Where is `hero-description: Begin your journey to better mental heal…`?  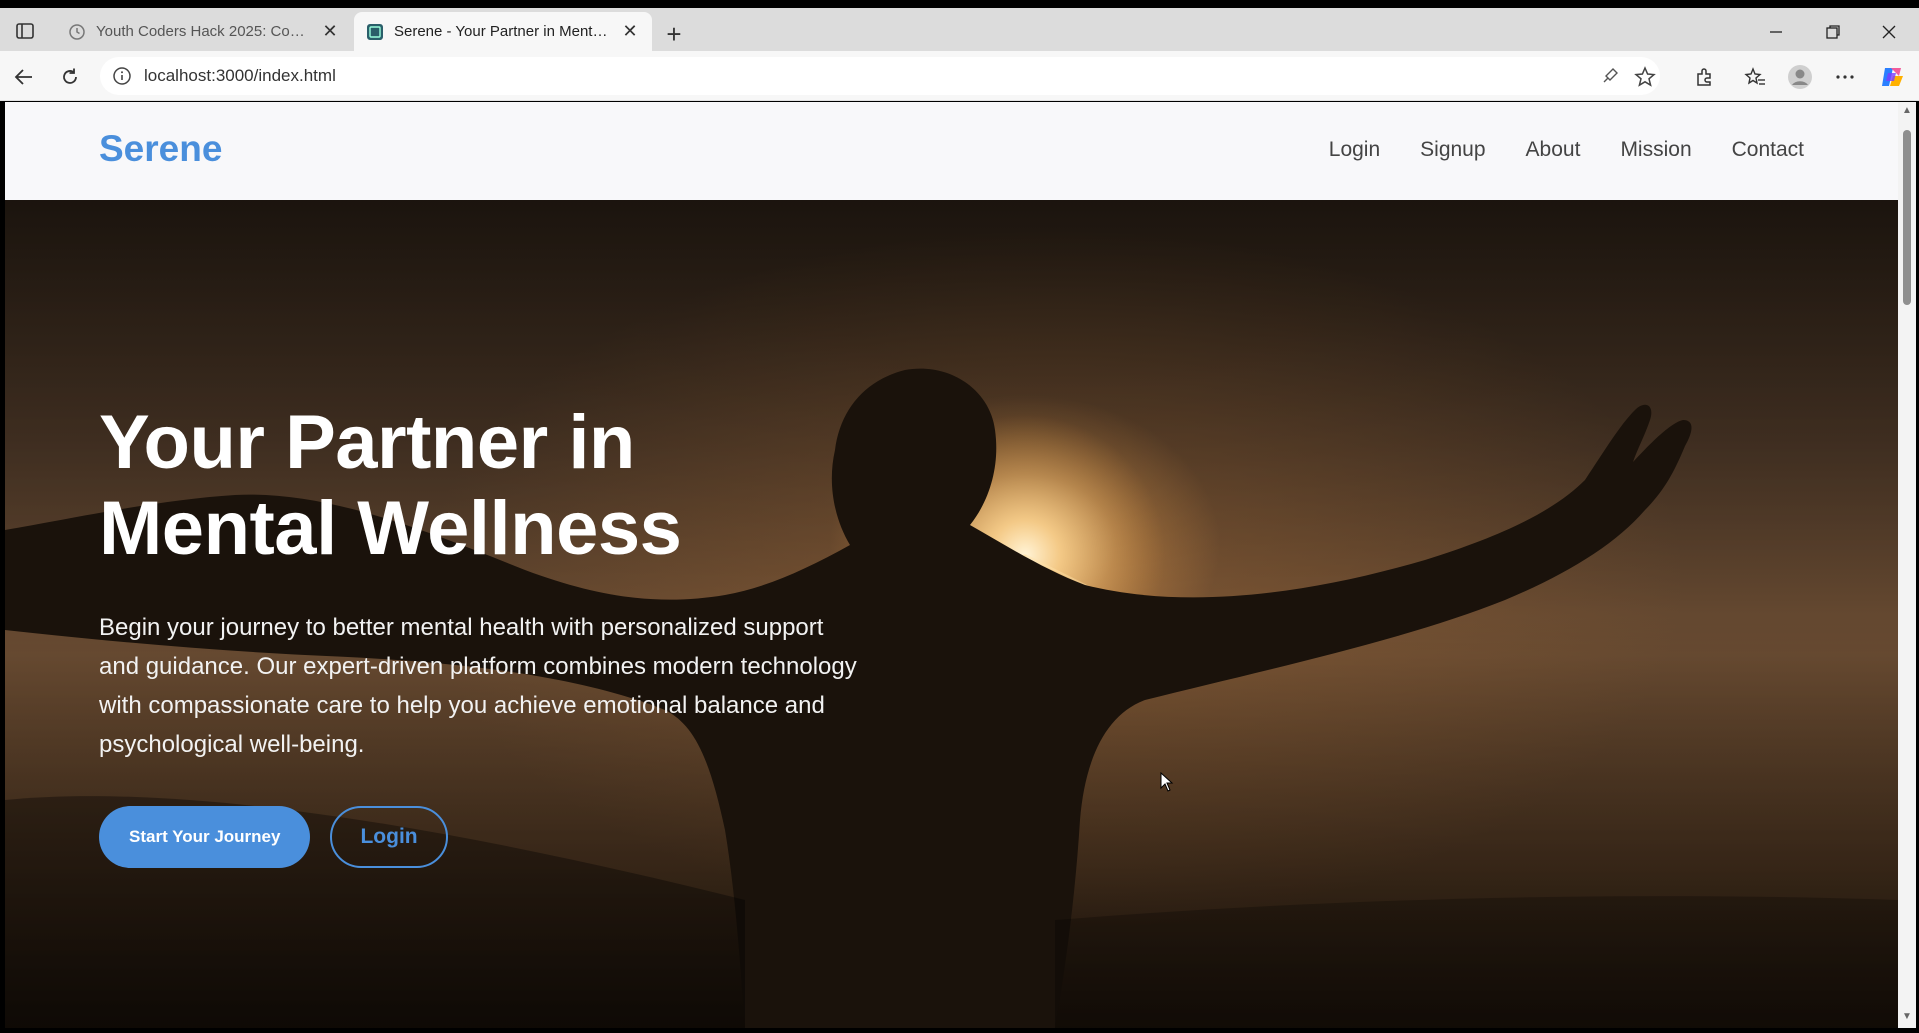 hero-description: Begin your journey to better mental heal… is located at coordinates (478, 686).